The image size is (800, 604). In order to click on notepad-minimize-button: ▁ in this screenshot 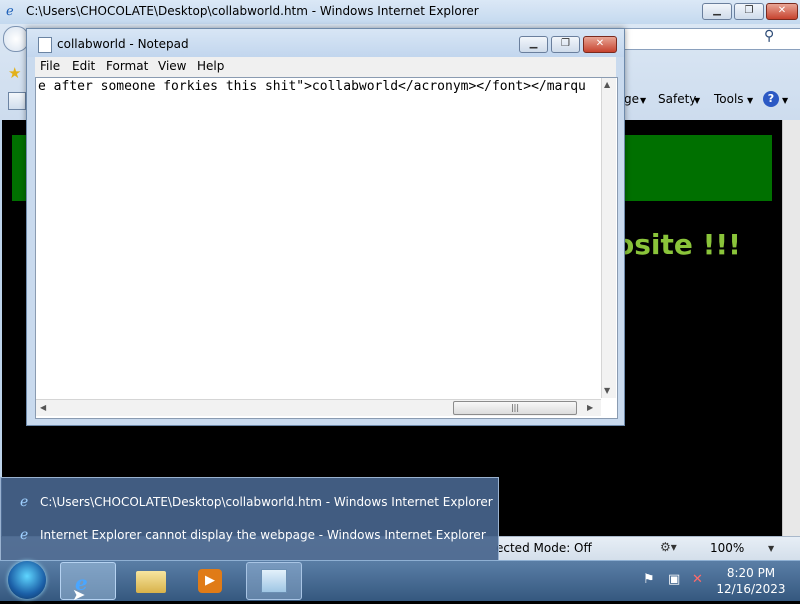, I will do `click(533, 44)`.